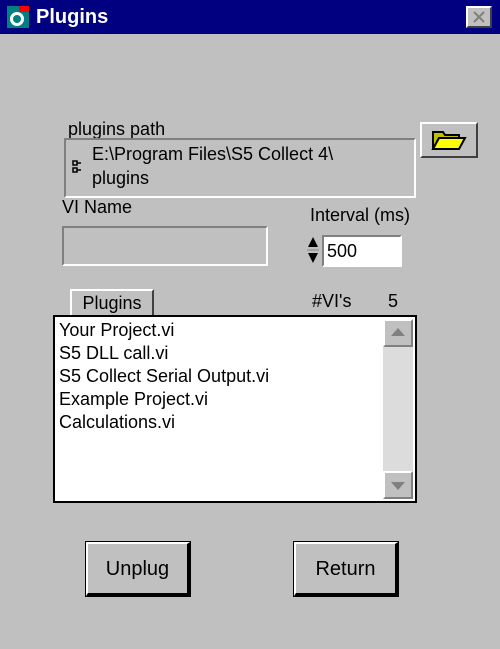 This screenshot has width=500, height=649. Describe the element at coordinates (360, 215) in the screenshot. I see `interval-label: Interval (ms)` at that location.